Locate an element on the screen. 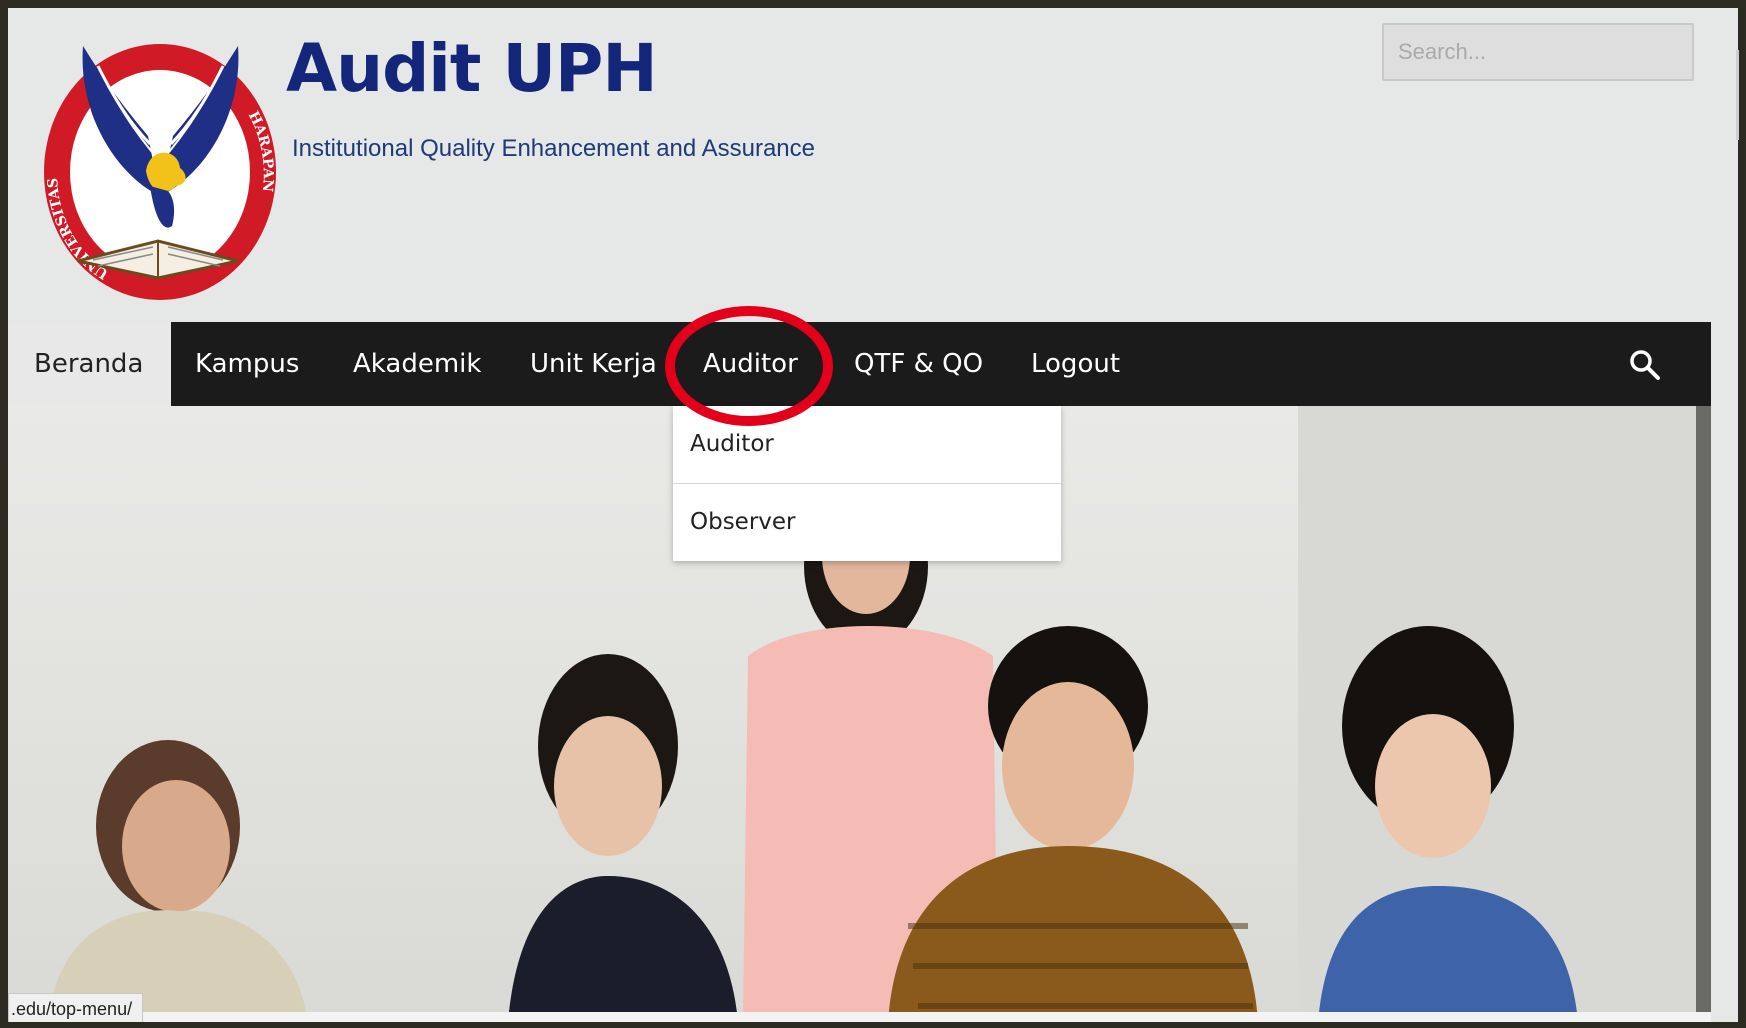 This screenshot has width=1746, height=1028. nav-item-unit-kerja: Unit Kerja is located at coordinates (593, 364).